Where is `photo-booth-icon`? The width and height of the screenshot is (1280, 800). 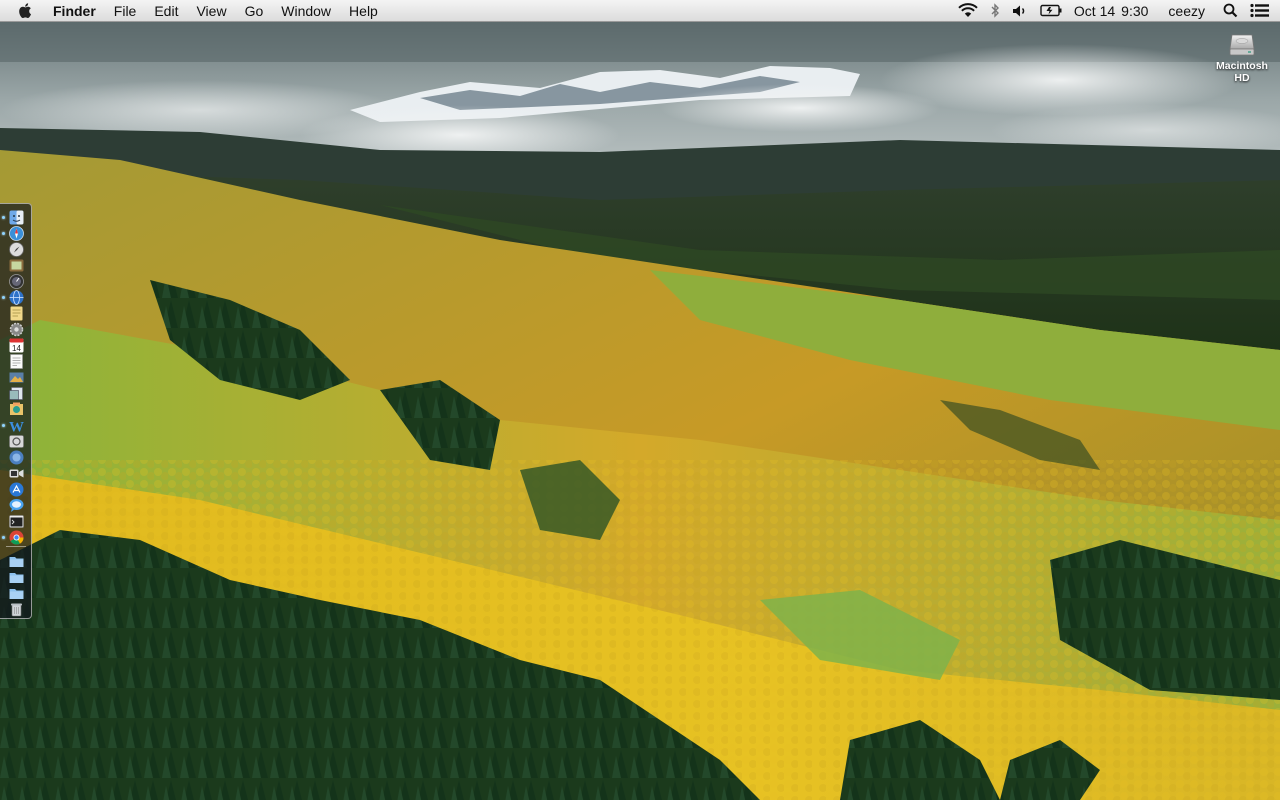 photo-booth-icon is located at coordinates (16, 265).